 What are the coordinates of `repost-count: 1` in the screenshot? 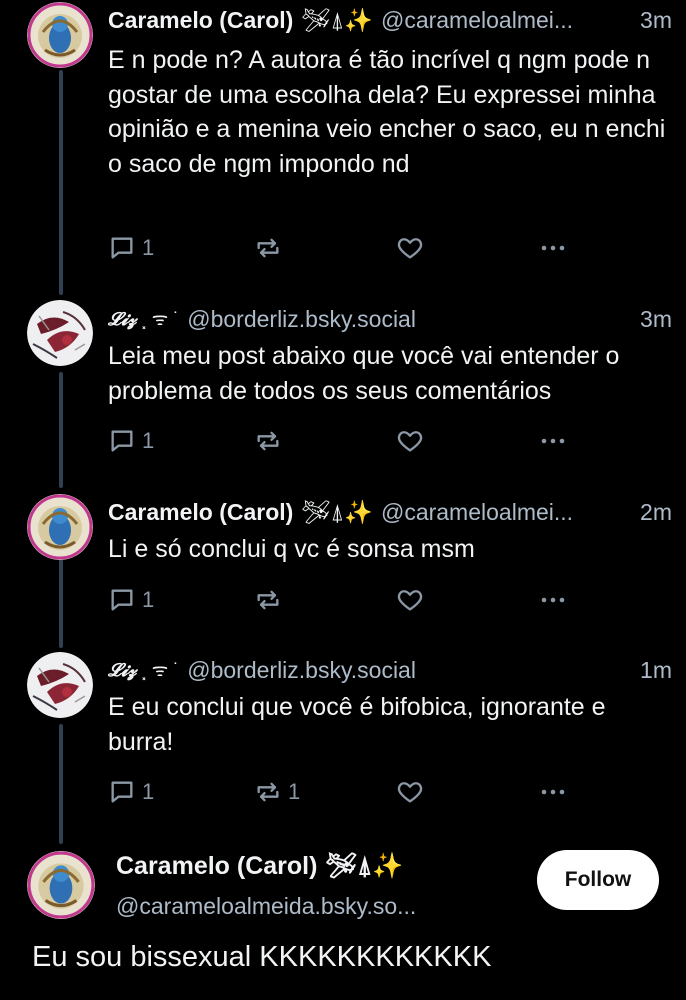 It's located at (294, 791).